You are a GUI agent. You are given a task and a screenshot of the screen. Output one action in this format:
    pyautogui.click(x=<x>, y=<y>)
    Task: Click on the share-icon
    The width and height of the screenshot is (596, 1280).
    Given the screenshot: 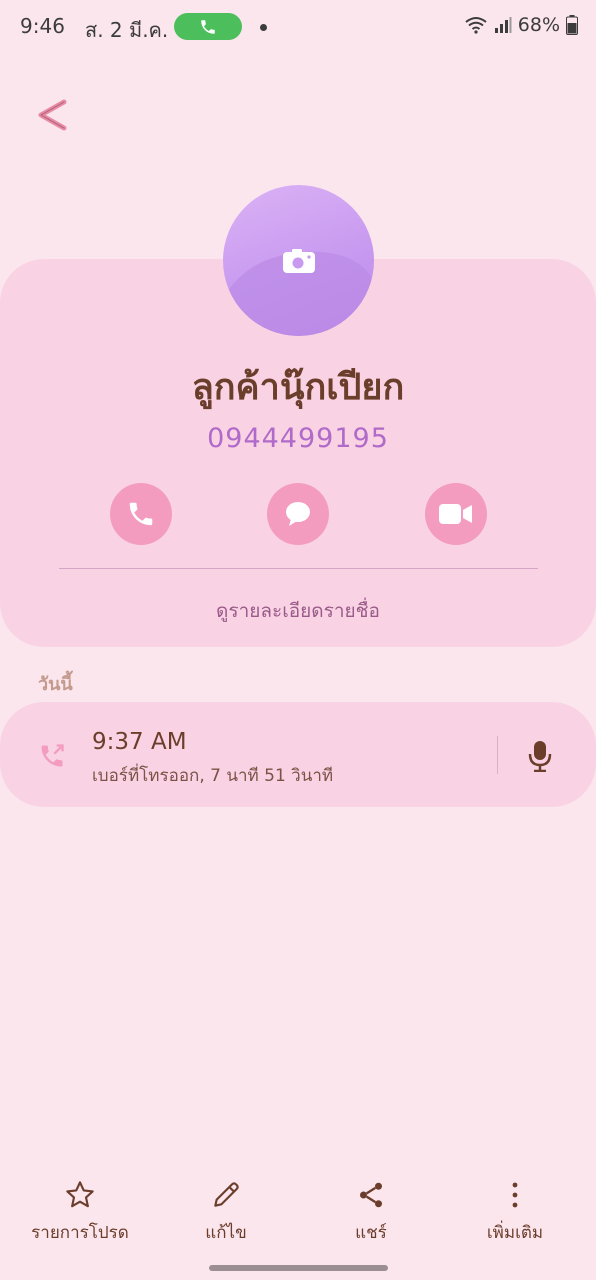 What is the action you would take?
    pyautogui.click(x=371, y=1195)
    